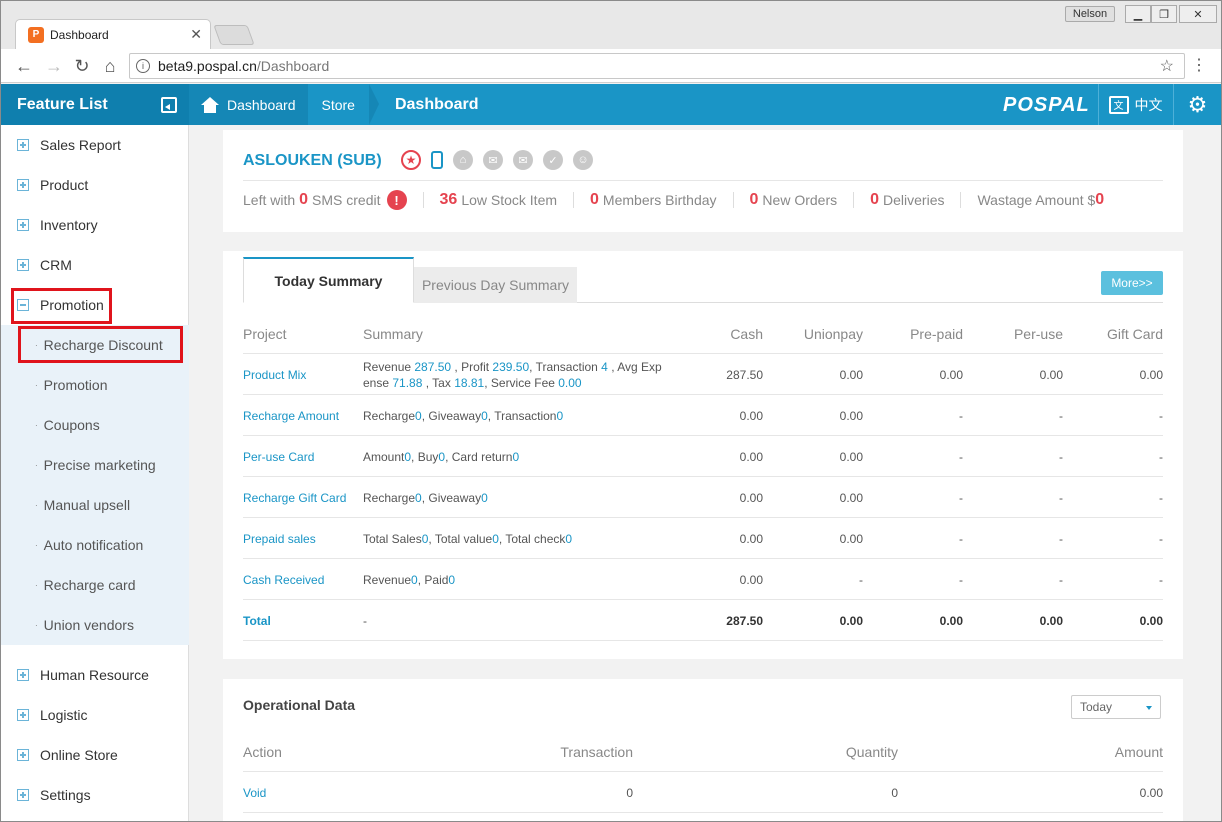 The height and width of the screenshot is (822, 1222). Describe the element at coordinates (95, 305) in the screenshot. I see `sidebar-item-promotion: Promotion` at that location.